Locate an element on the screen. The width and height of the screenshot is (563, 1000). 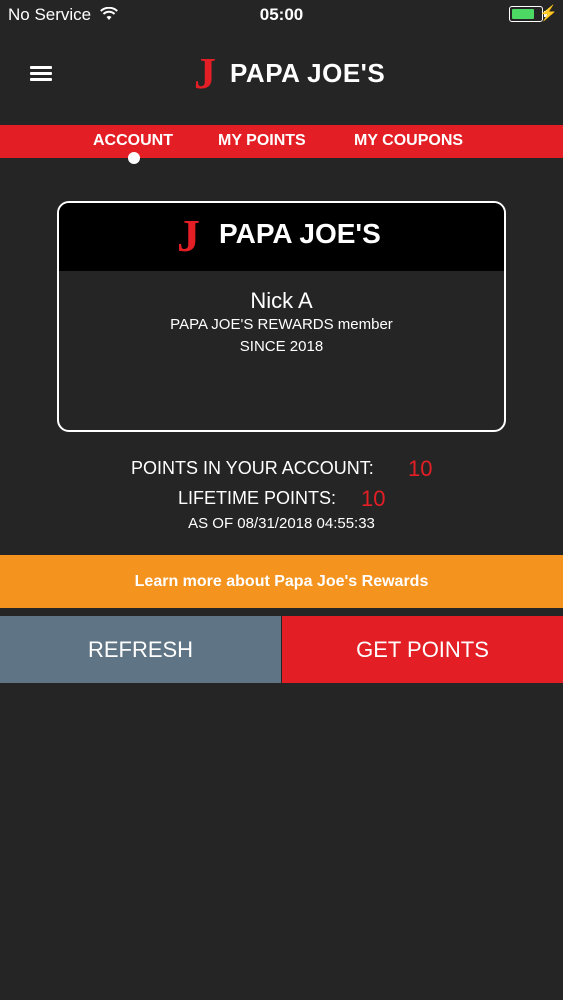
card-header: J PAPA JOE'S is located at coordinates (281, 237).